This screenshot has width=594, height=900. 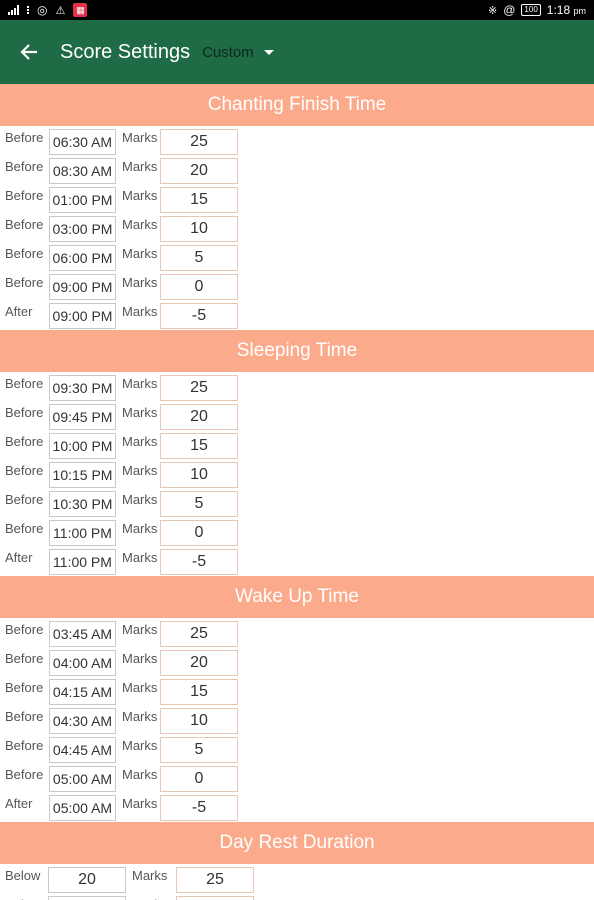 I want to click on score-row: Before 11:00 PM Marks 0, so click(x=297, y=532).